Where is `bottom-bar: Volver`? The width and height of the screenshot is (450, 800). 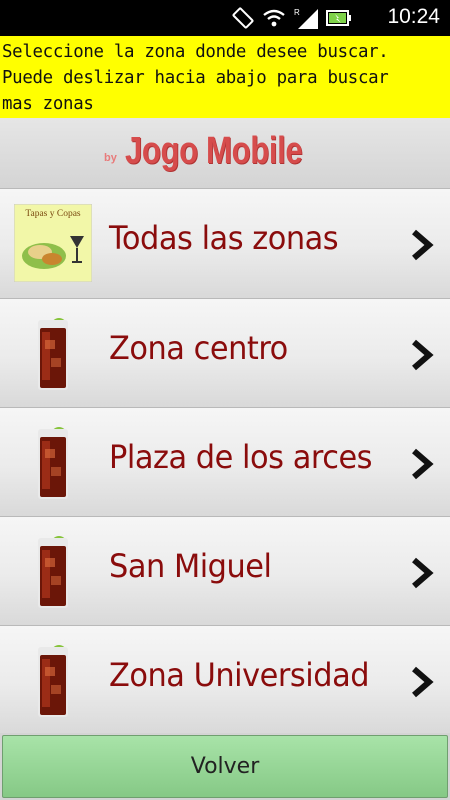 bottom-bar: Volver is located at coordinates (225, 766).